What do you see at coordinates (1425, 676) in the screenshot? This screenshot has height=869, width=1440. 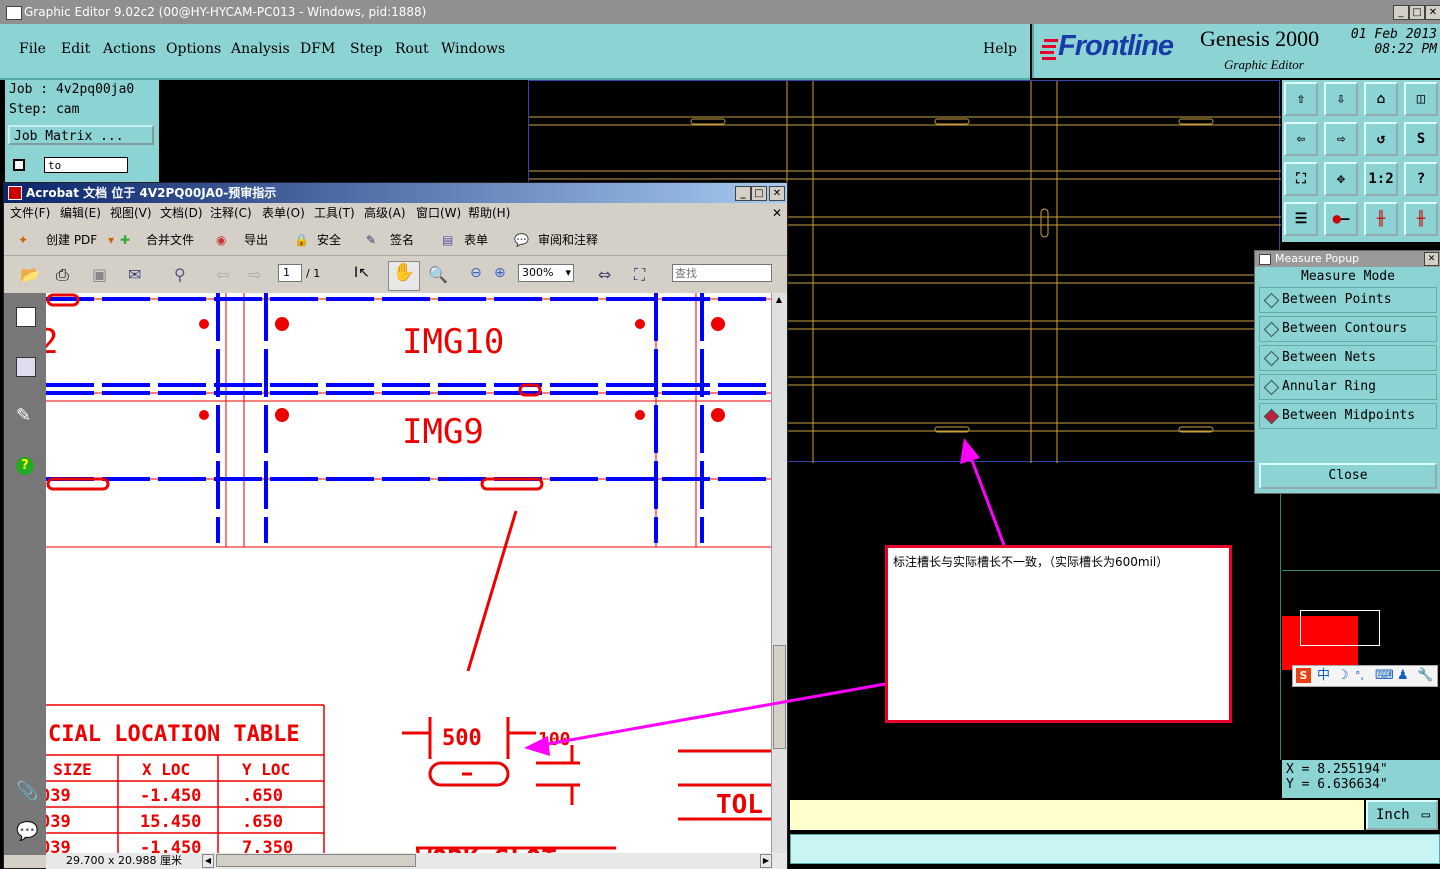 I see `wrench-icon: 🔧` at bounding box center [1425, 676].